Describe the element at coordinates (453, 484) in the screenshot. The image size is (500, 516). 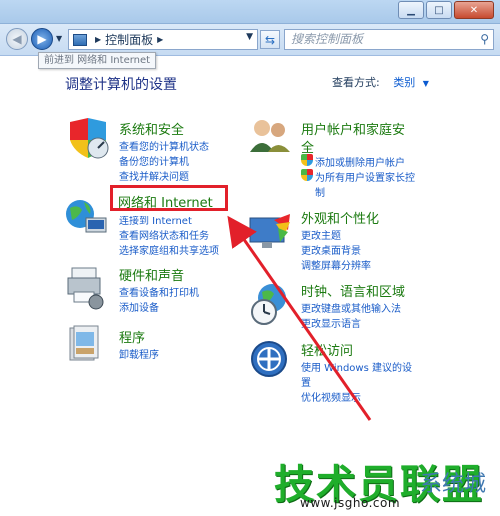
I see `watermark-side-text: 系统城` at that location.